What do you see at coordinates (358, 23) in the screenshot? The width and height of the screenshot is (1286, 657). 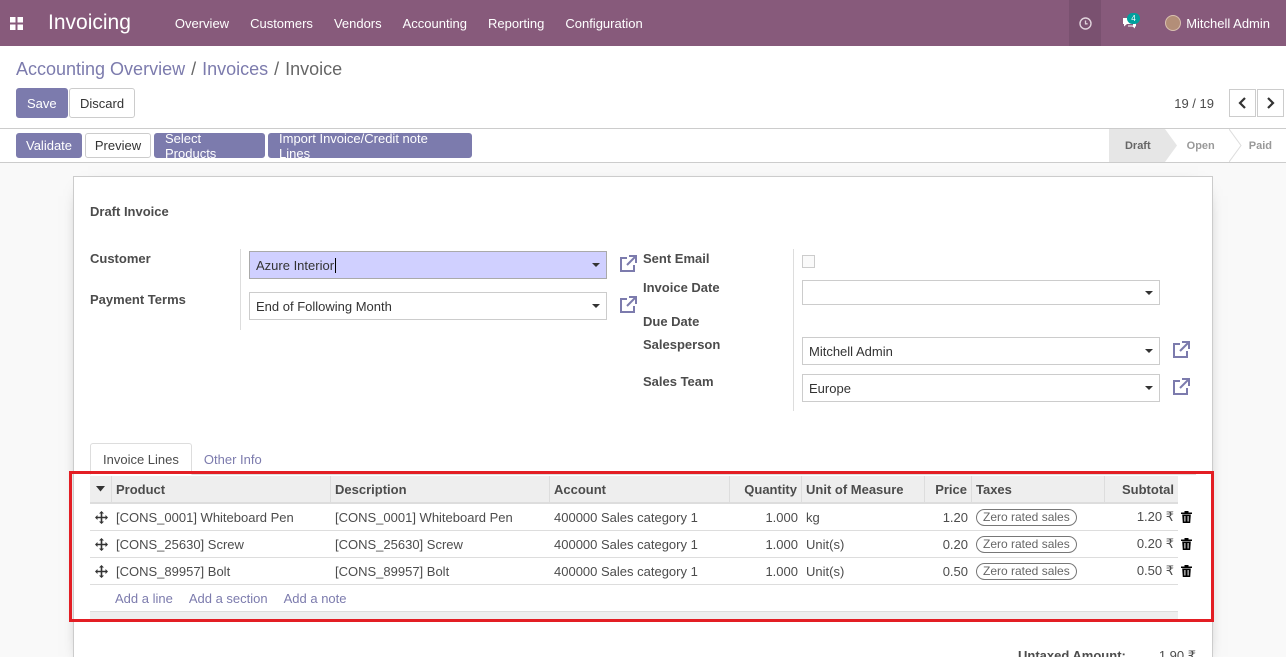 I see `menu-vendors: Vendors` at bounding box center [358, 23].